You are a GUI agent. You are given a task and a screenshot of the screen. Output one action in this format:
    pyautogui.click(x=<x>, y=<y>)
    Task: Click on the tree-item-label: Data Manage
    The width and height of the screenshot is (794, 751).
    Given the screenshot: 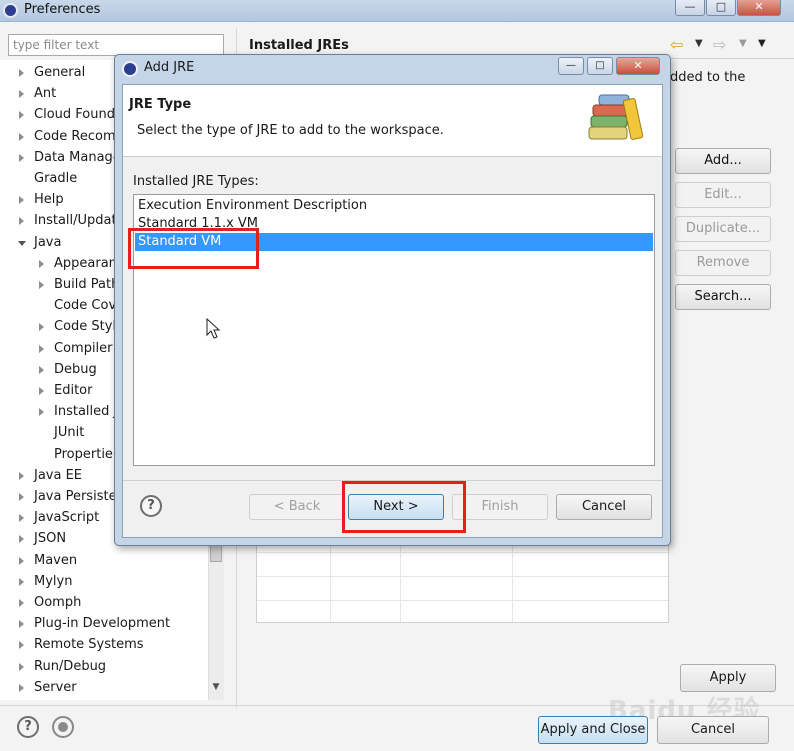 What is the action you would take?
    pyautogui.click(x=77, y=157)
    